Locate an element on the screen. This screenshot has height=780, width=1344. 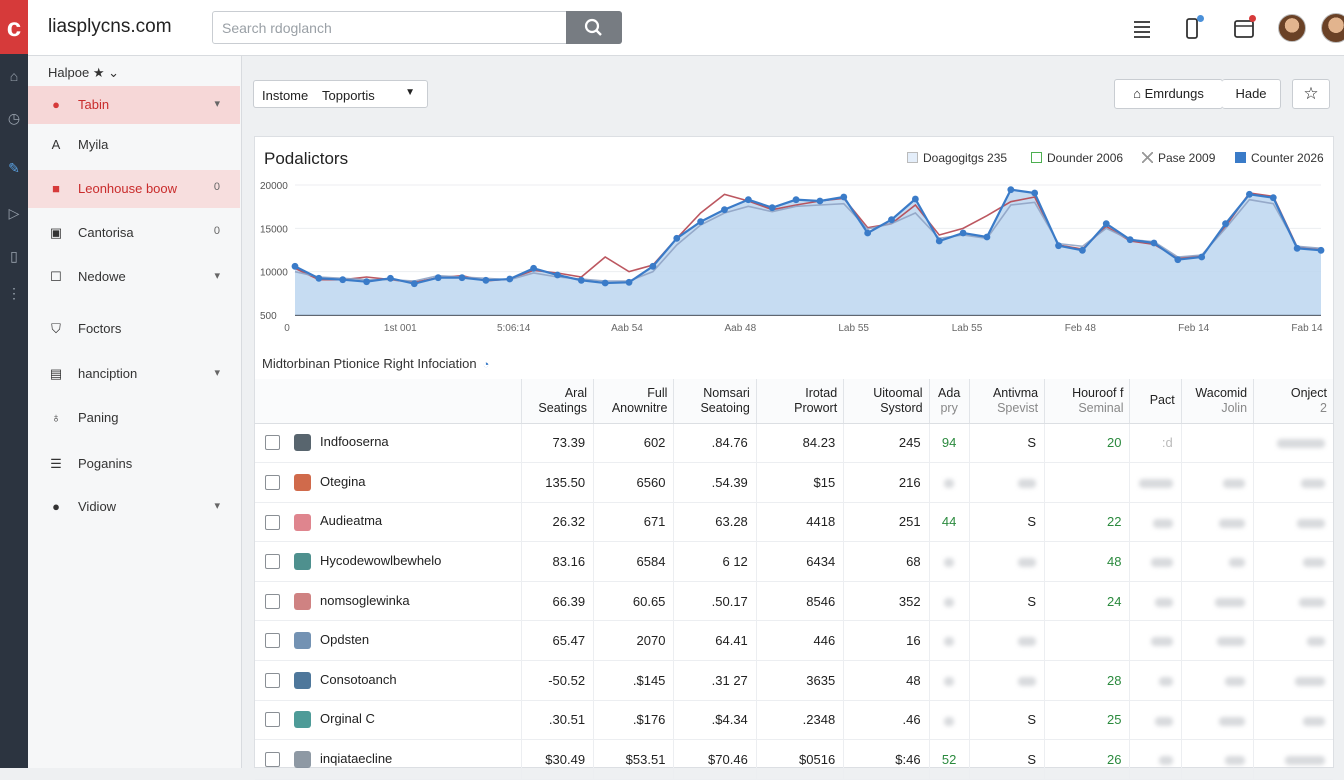
hade-button: Hade is located at coordinates (1251, 94).